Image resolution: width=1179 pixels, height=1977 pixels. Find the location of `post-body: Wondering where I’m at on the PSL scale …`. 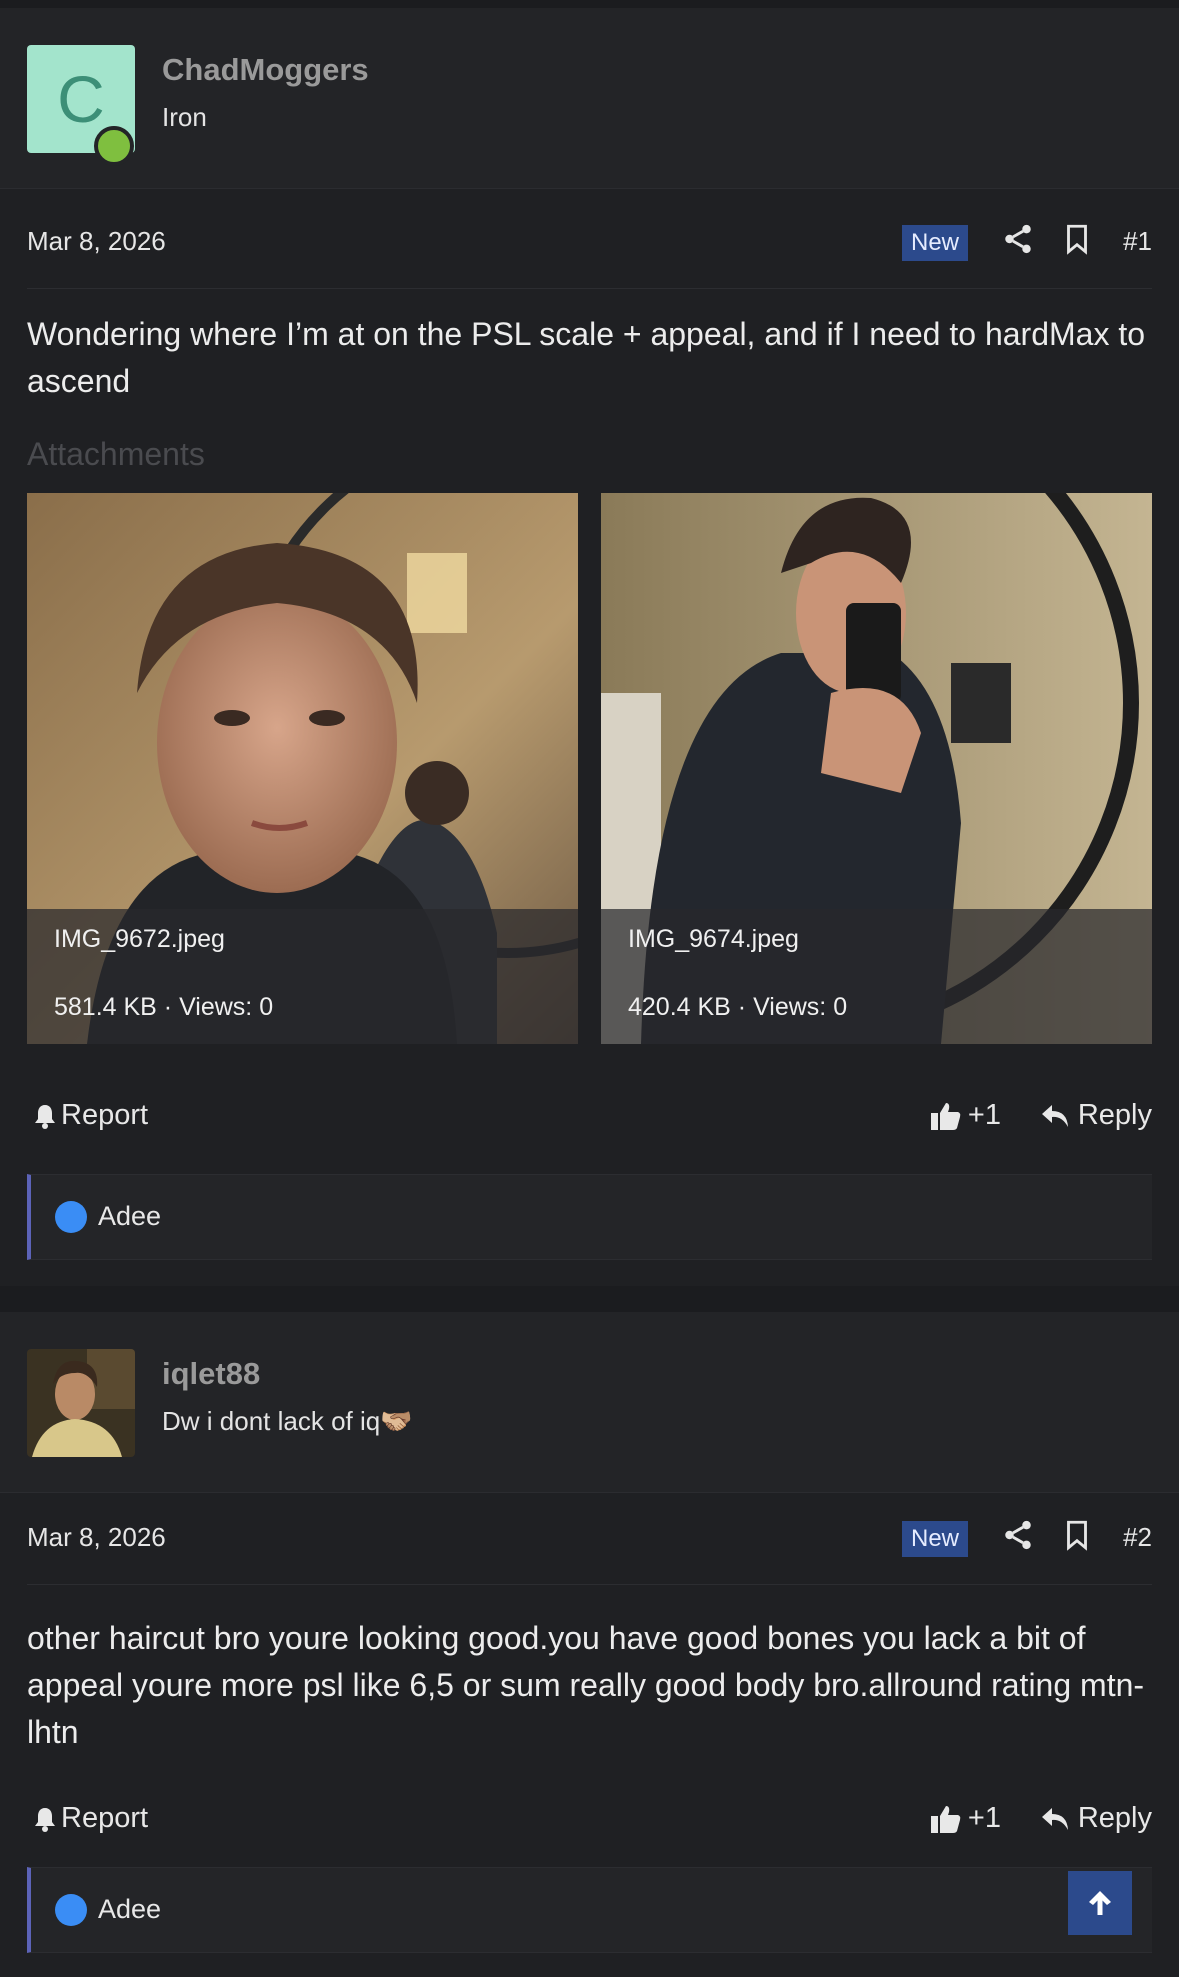

post-body: Wondering where I’m at on the PSL scale … is located at coordinates (586, 357).